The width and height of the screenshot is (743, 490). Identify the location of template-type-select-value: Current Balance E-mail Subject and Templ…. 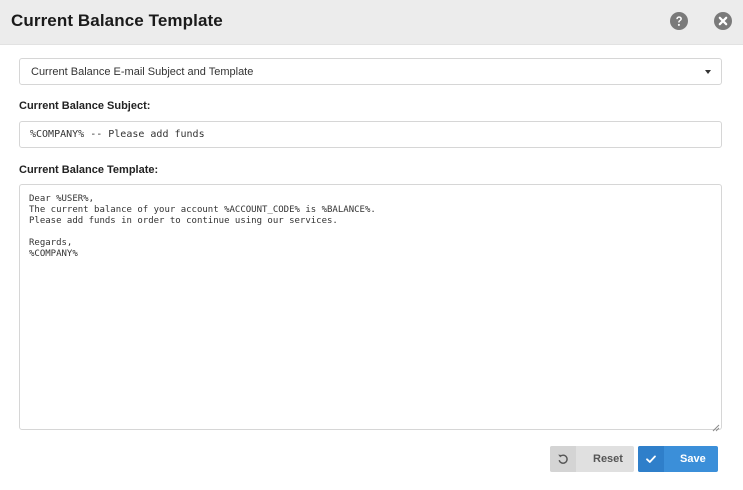
(142, 72).